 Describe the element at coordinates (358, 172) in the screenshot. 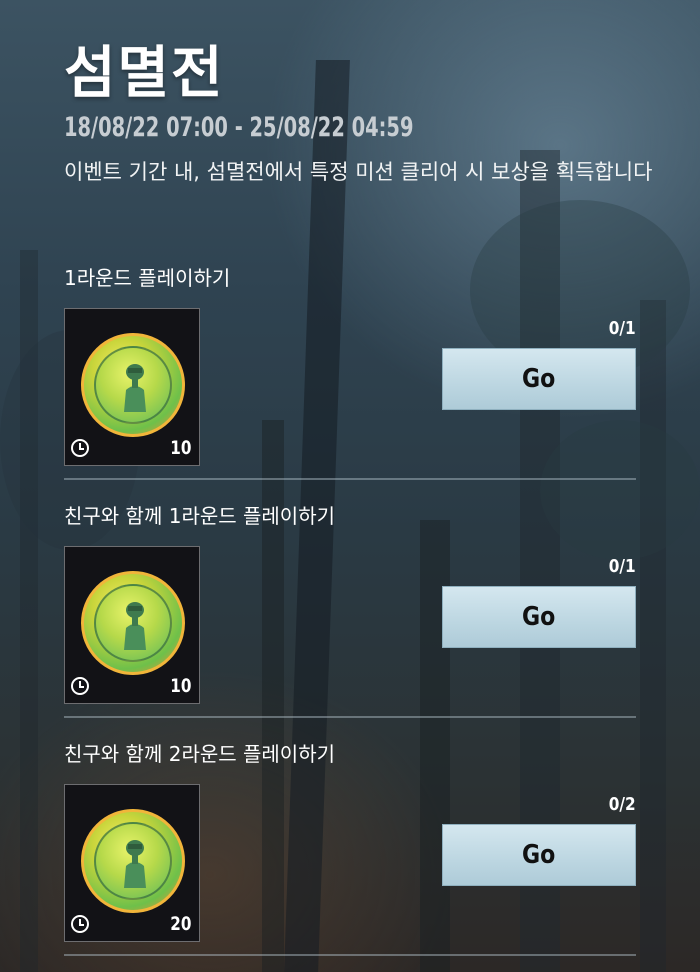

I see `event-description: 이벤트 기간 내, 섬멸전에서 특정 미션 클리어 시 보상을 획득합니다` at that location.